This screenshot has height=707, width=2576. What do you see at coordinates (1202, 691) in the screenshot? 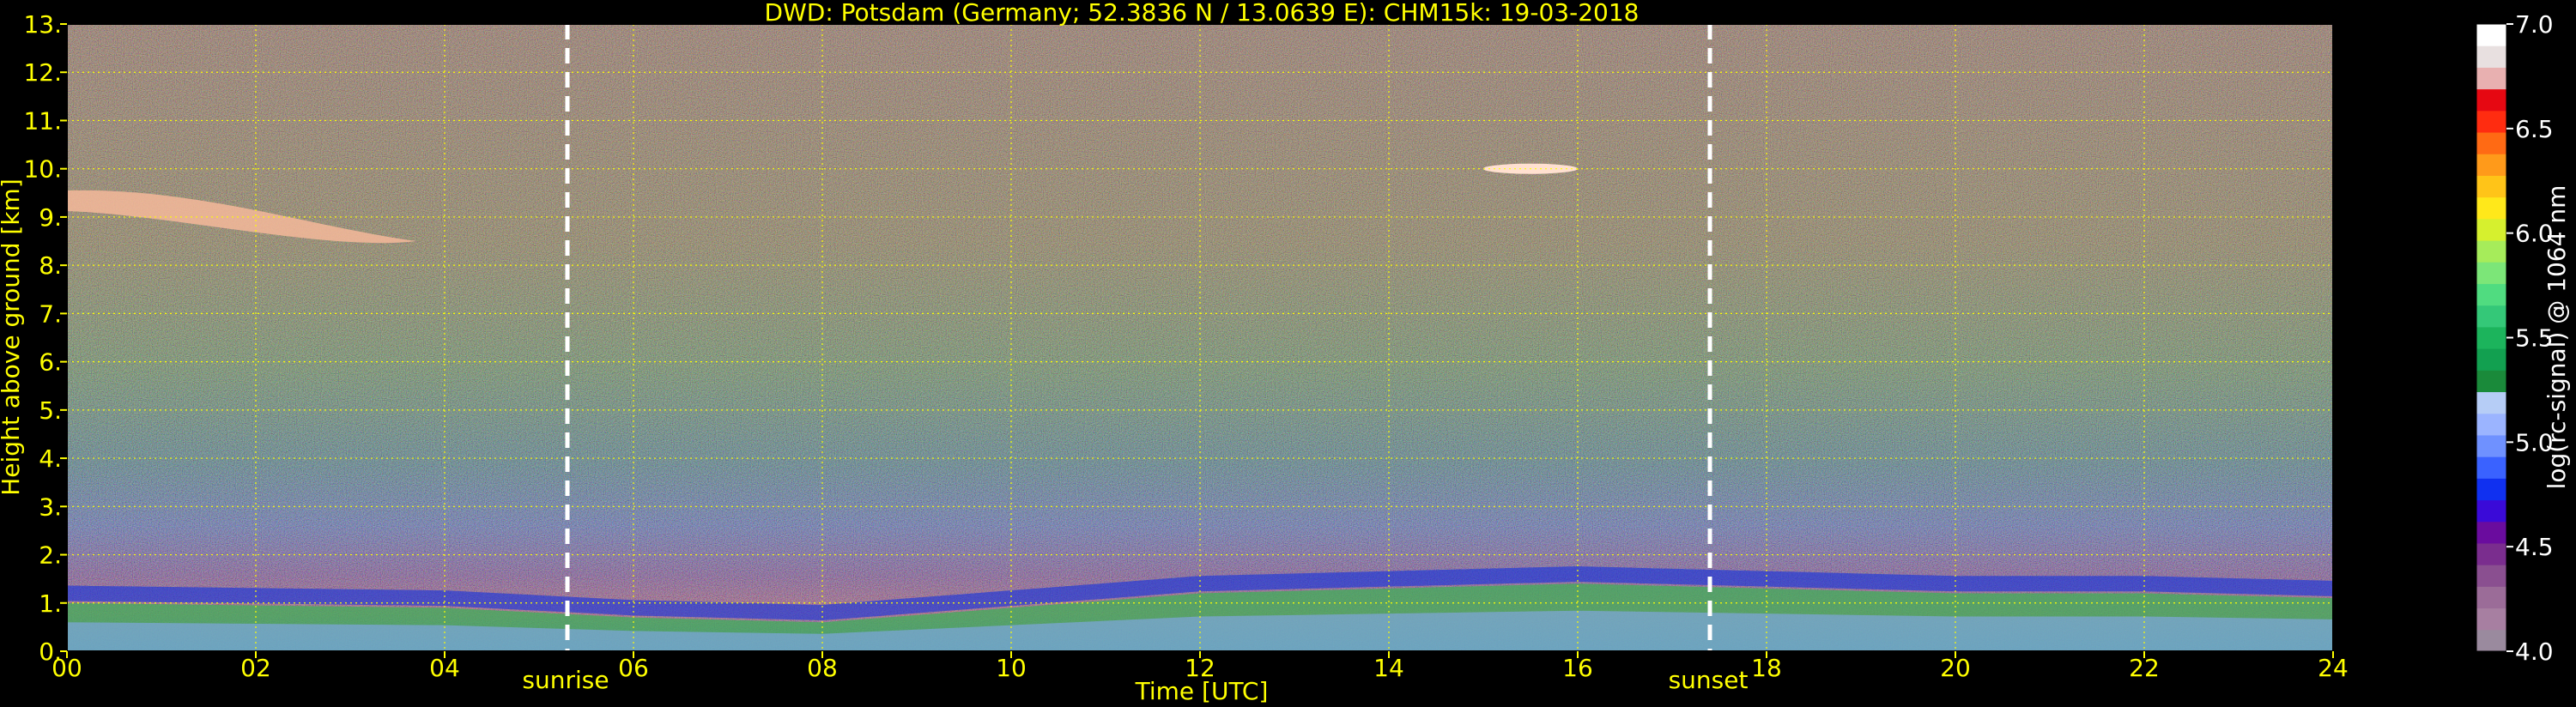
I see `x-axis-label: Time [UTC]` at bounding box center [1202, 691].